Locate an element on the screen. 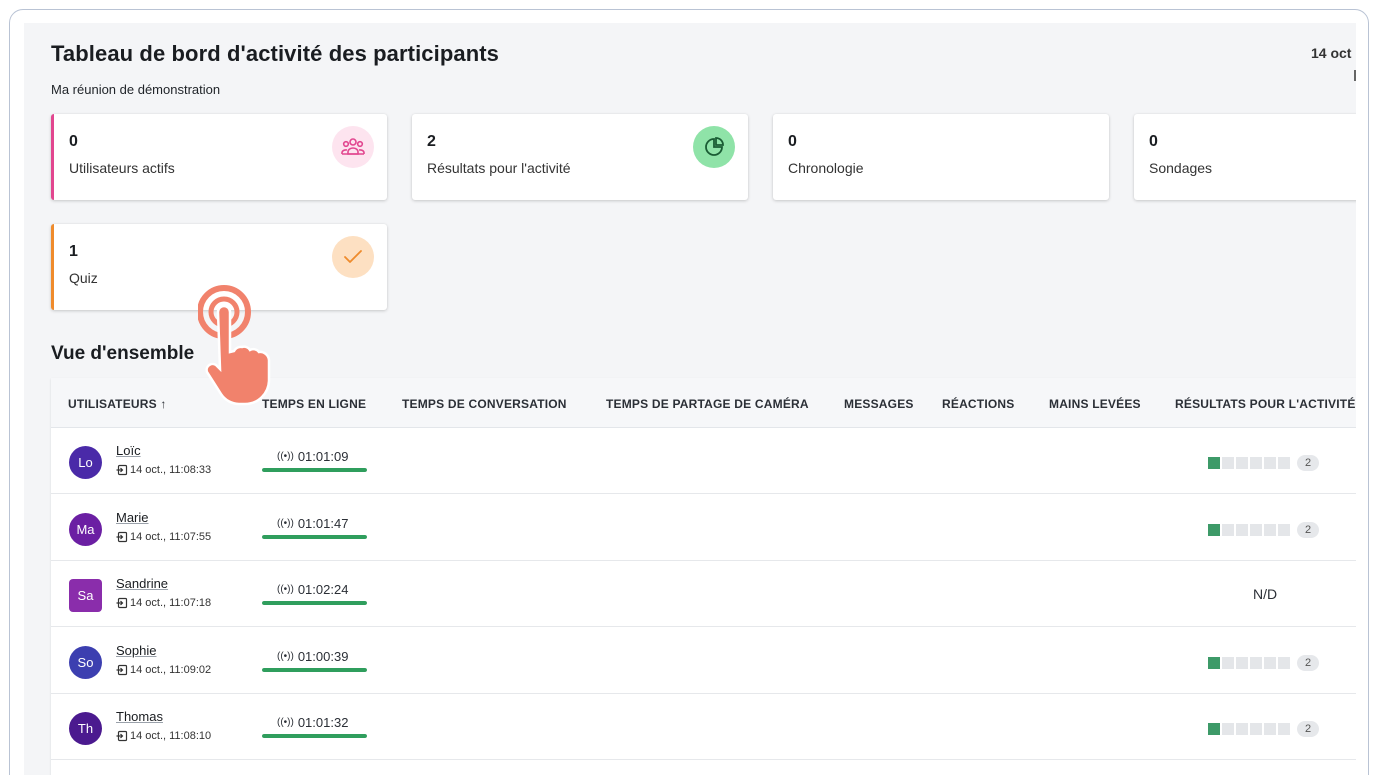  user-name-link: Loïc is located at coordinates (128, 450).